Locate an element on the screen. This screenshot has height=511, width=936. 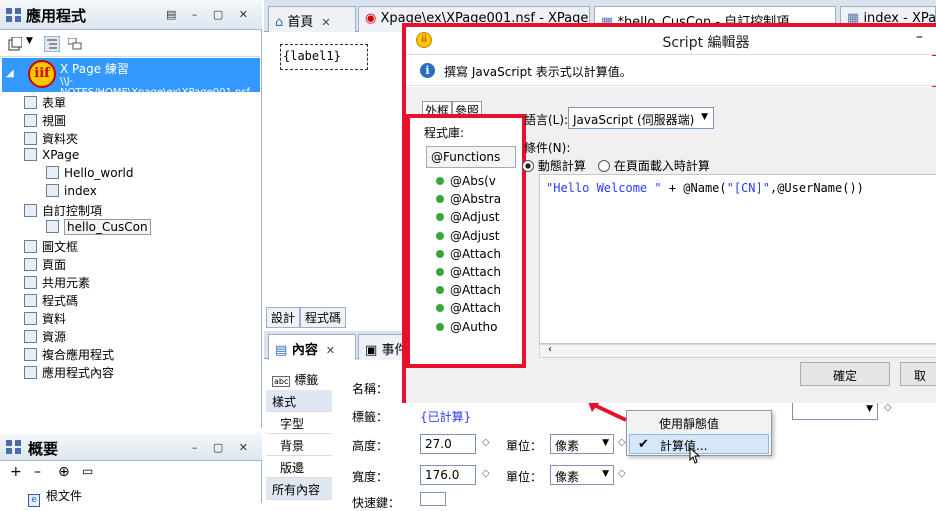
tree-item: hello_CusCon is located at coordinates (98, 228).